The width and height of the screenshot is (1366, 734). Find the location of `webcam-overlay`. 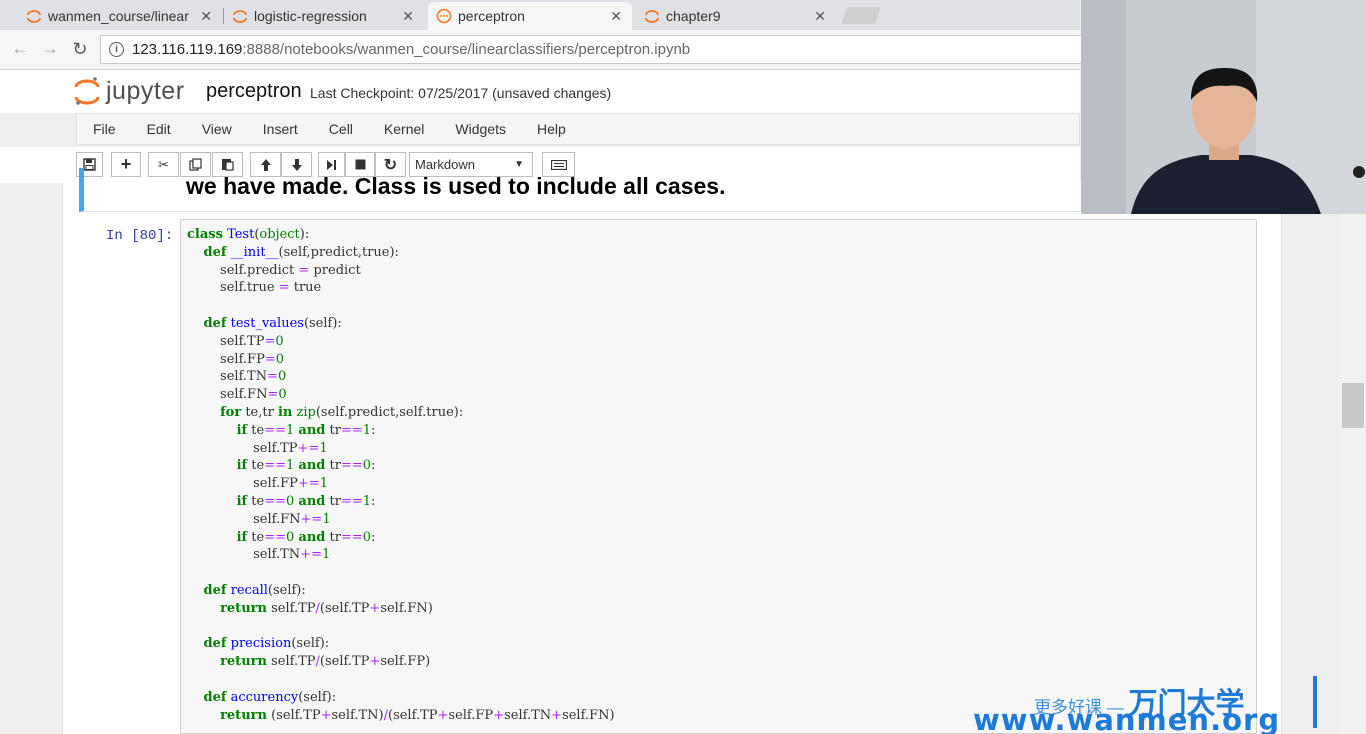

webcam-overlay is located at coordinates (1223, 107).